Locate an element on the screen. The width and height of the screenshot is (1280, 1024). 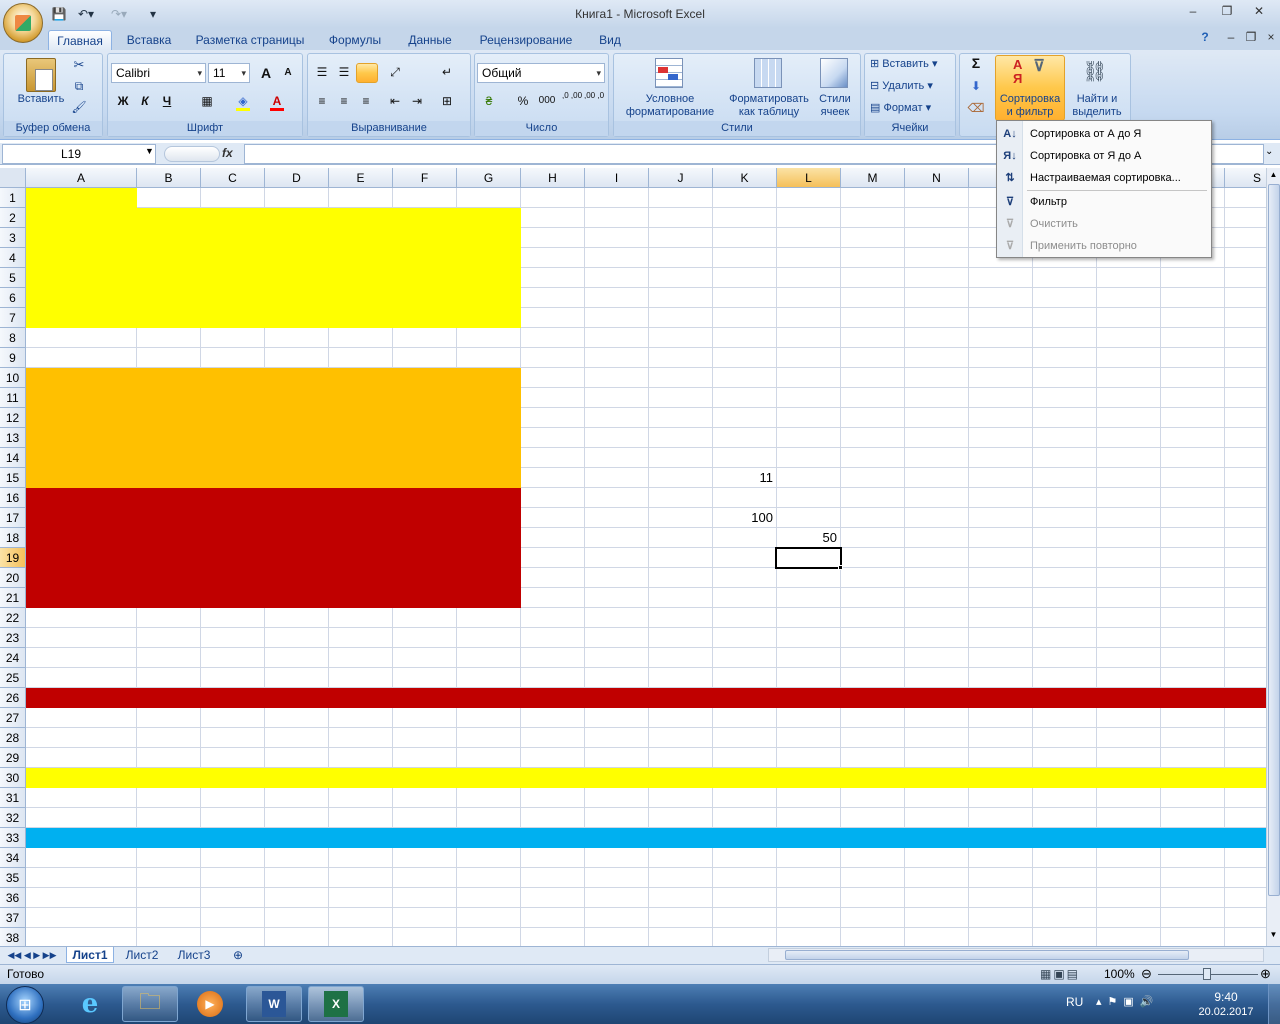
align-top-icon: ☰ is located at coordinates (322, 72).